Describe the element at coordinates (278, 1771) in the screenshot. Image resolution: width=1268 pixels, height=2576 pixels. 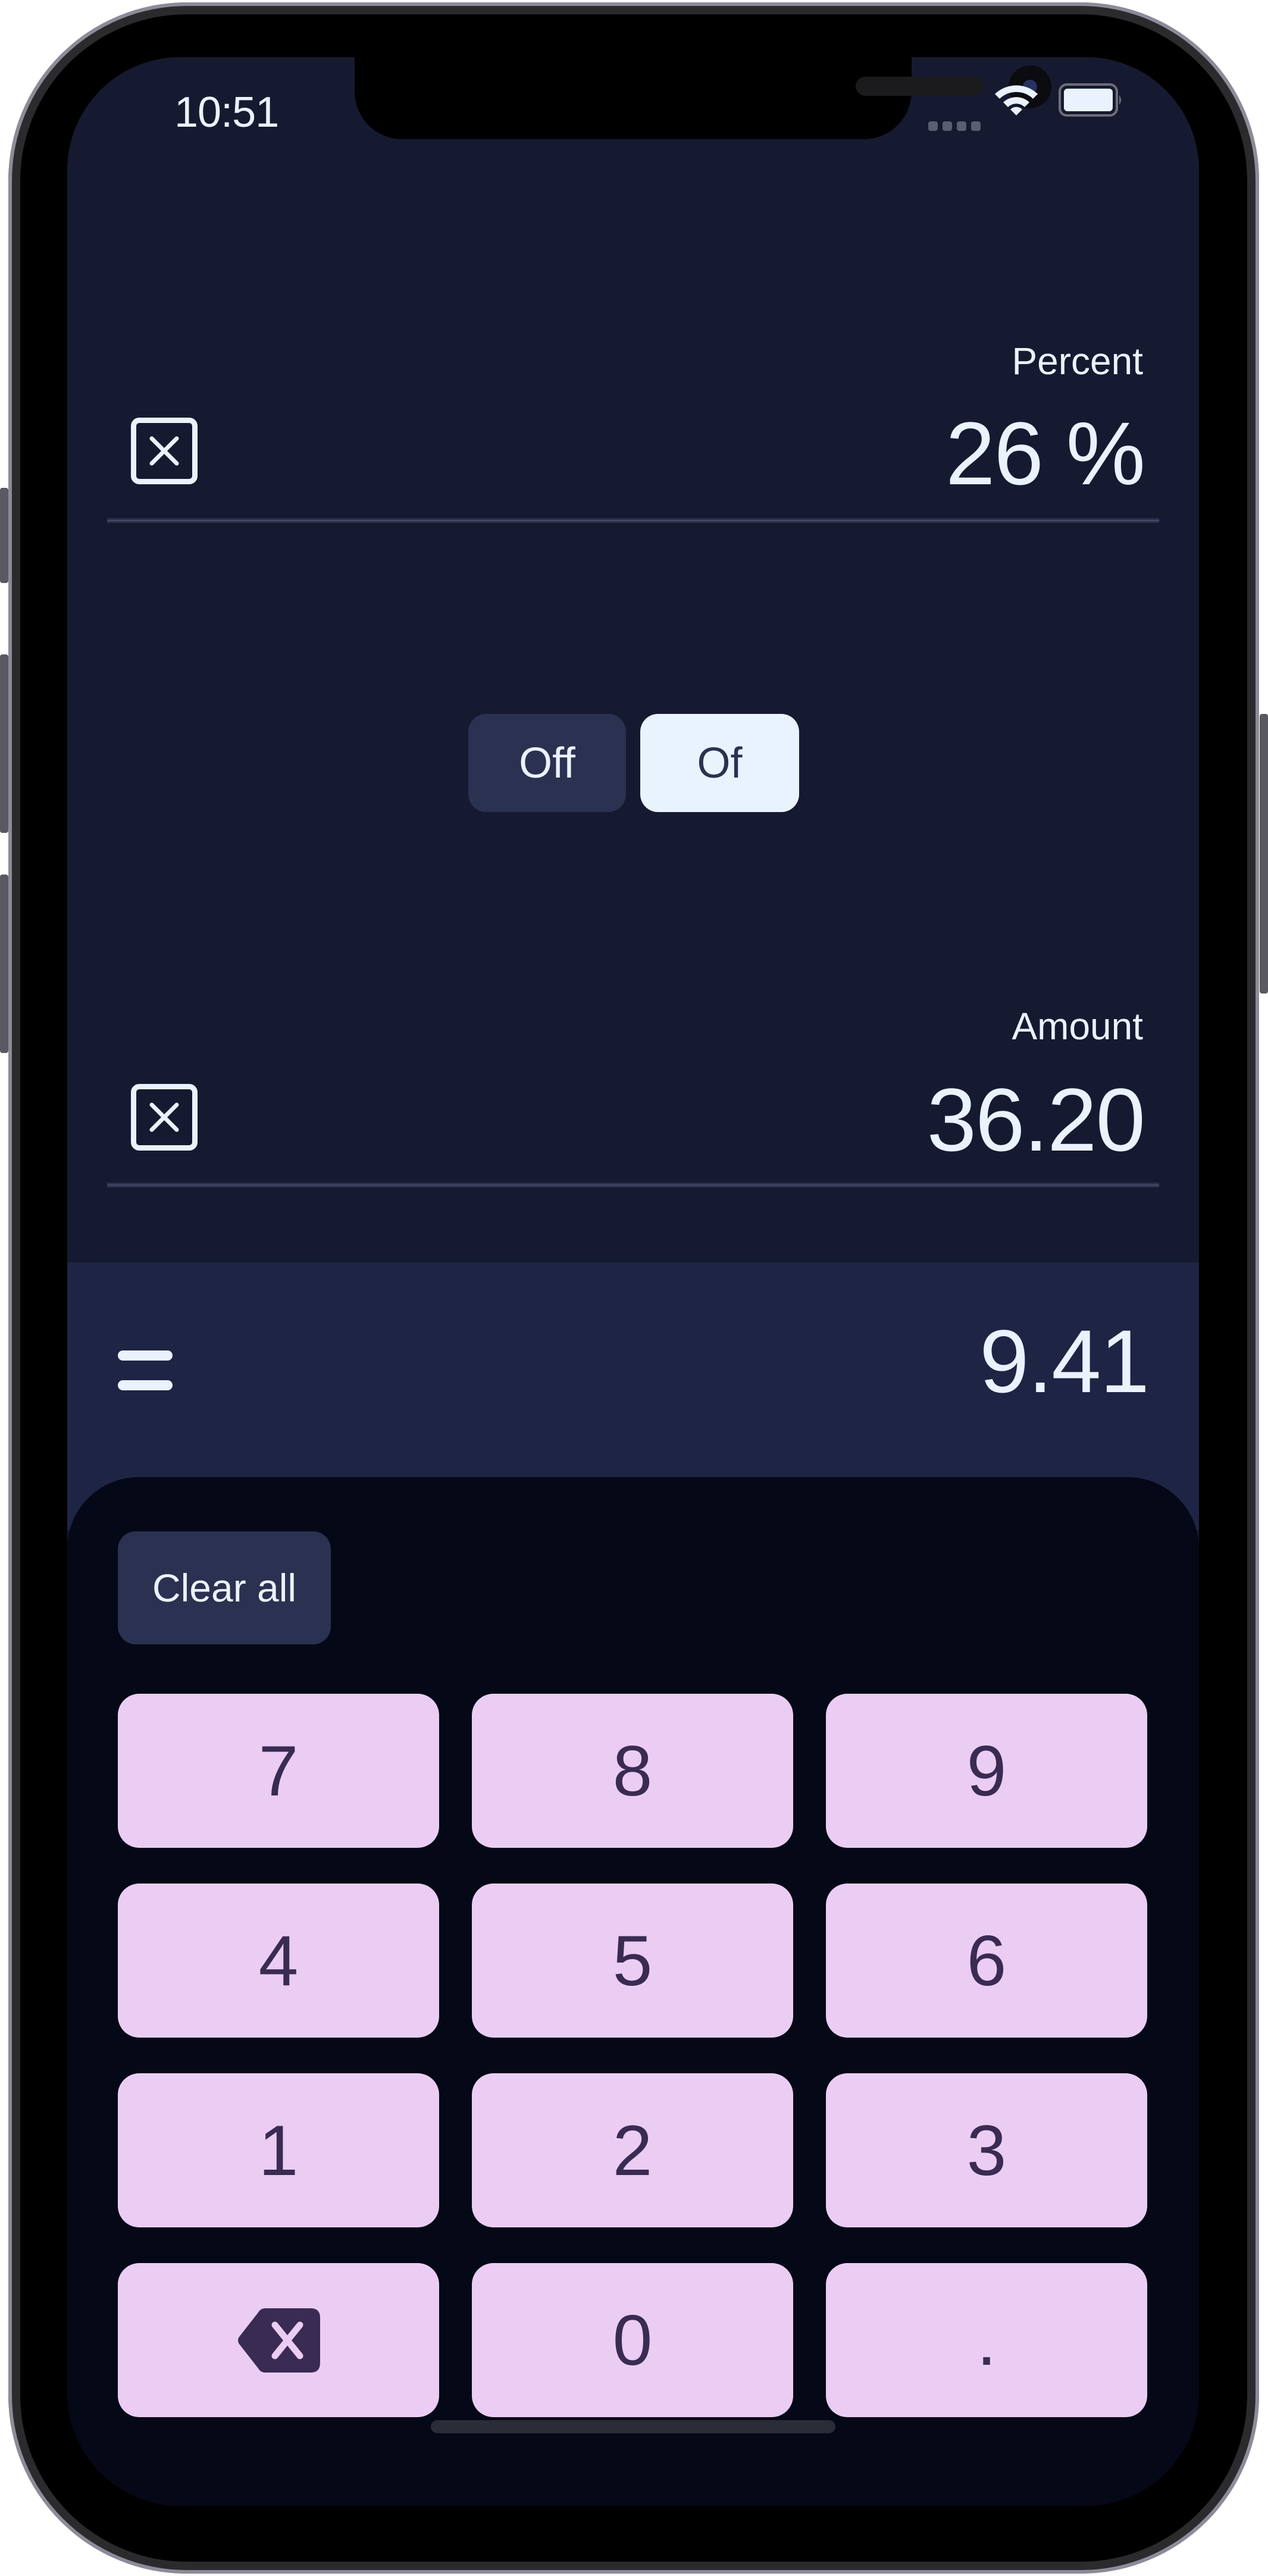
I see `key-7: 7` at that location.